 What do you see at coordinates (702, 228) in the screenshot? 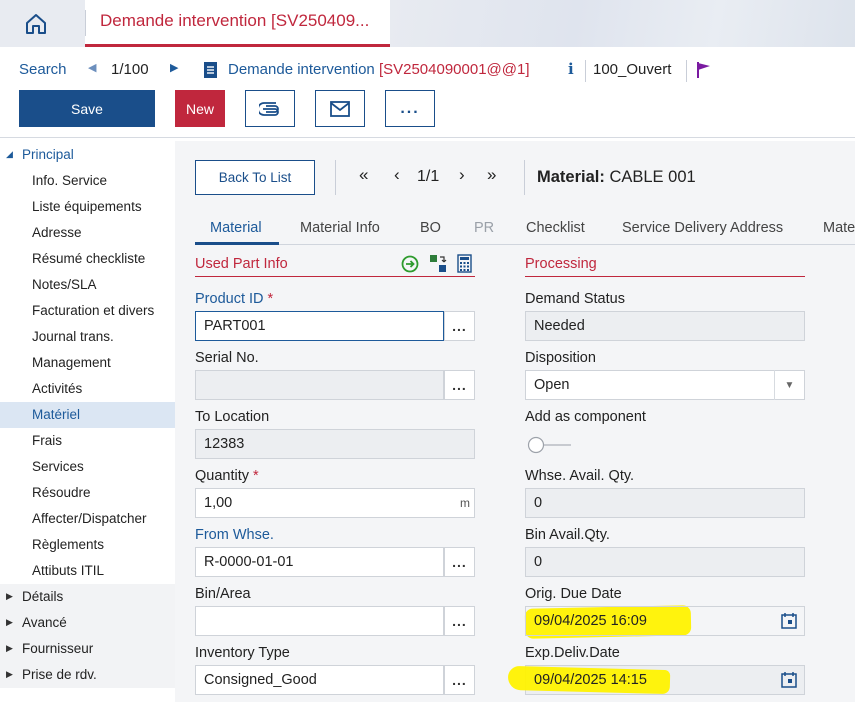
I see `tab-service-delivery-address: Service Delivery Address` at bounding box center [702, 228].